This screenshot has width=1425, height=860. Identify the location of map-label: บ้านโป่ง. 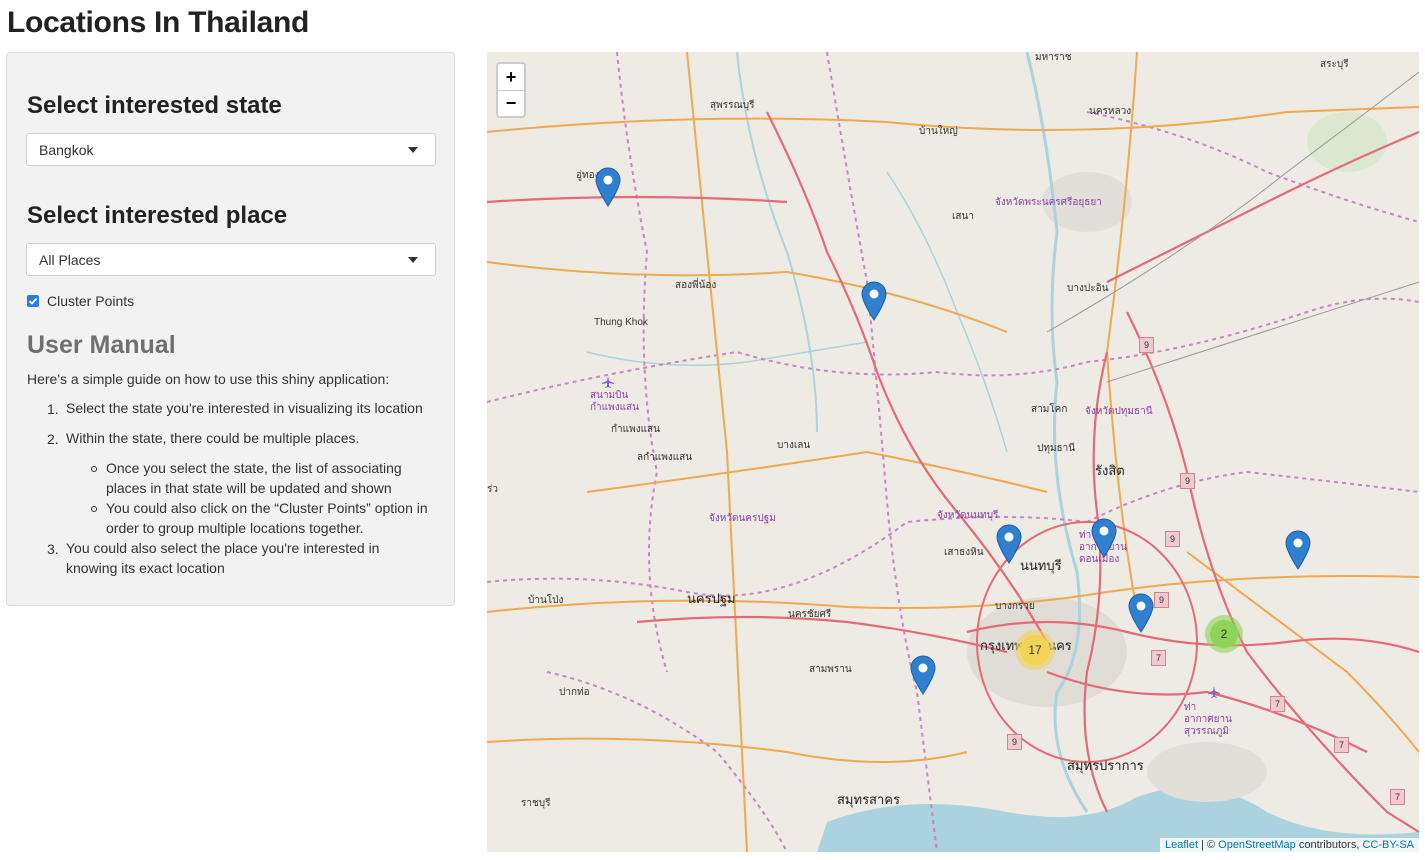
(546, 600).